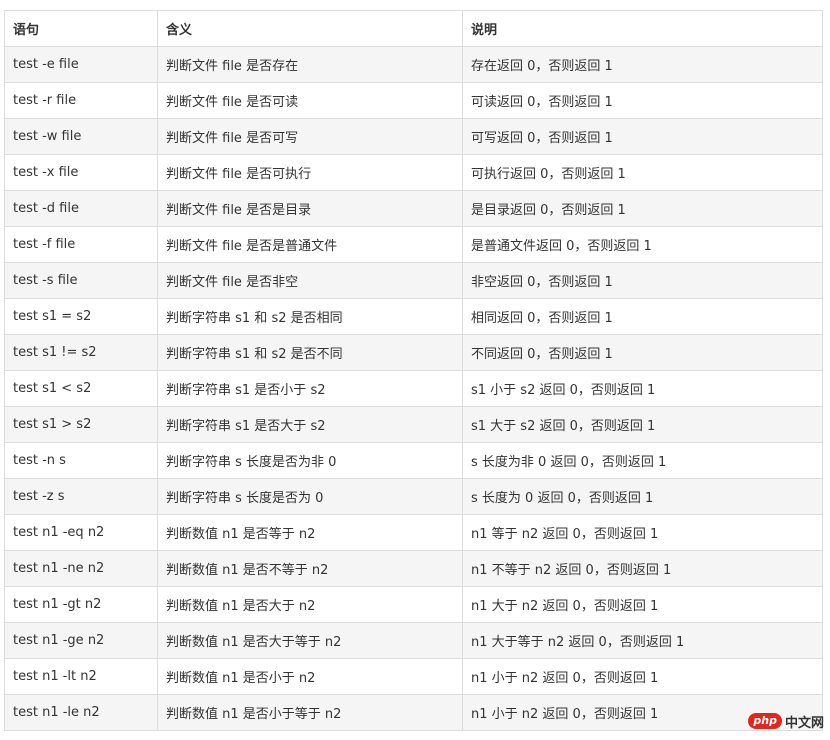 The width and height of the screenshot is (830, 740). I want to click on cell-meaning: 判断字符串 s 长度是否为非 0, so click(310, 460).